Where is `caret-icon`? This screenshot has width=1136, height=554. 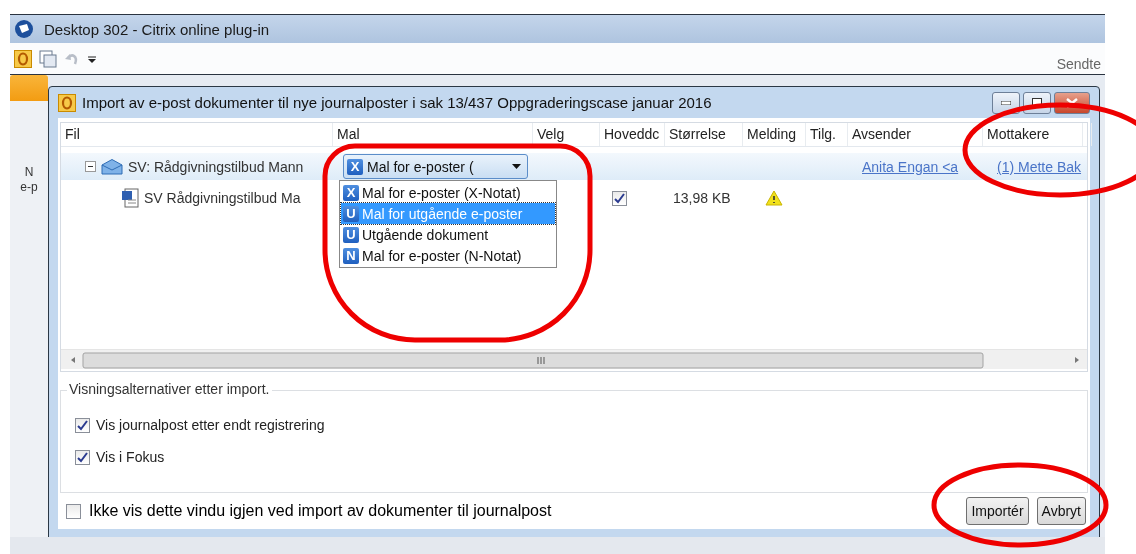 caret-icon is located at coordinates (516, 166).